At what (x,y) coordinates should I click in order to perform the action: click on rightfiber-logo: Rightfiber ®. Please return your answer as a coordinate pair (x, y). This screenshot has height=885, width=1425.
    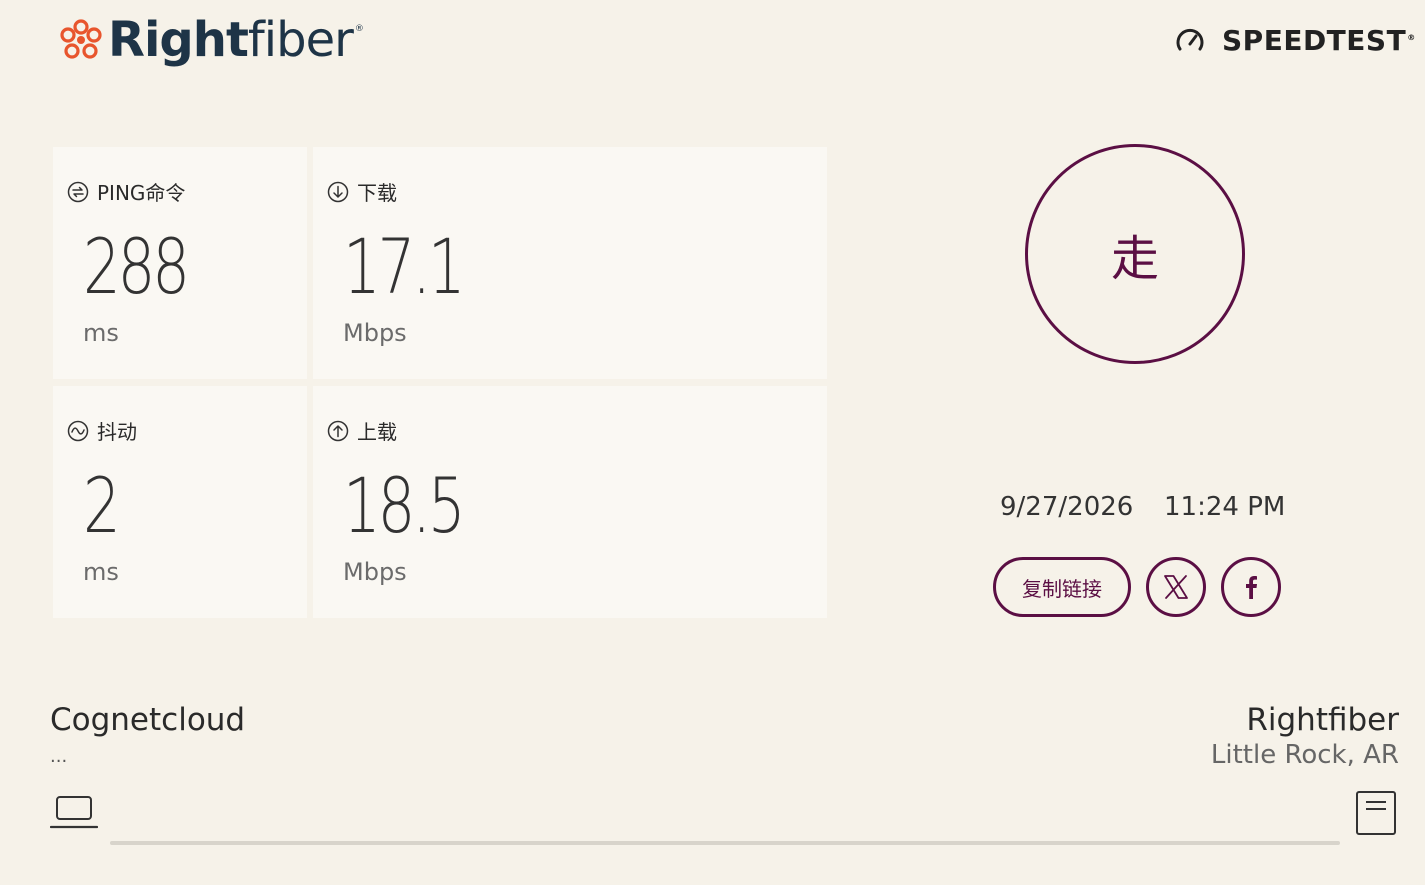
    Looking at the image, I should click on (210, 40).